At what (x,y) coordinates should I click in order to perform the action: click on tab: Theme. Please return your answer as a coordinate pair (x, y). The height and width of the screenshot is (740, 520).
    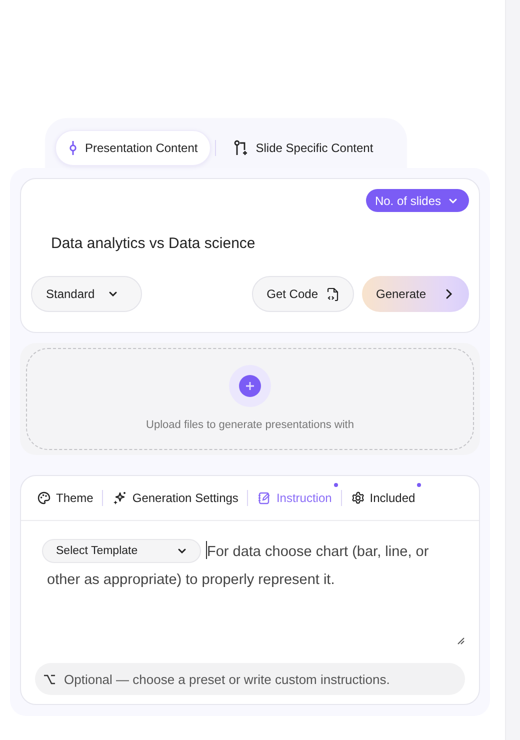
    Looking at the image, I should click on (65, 498).